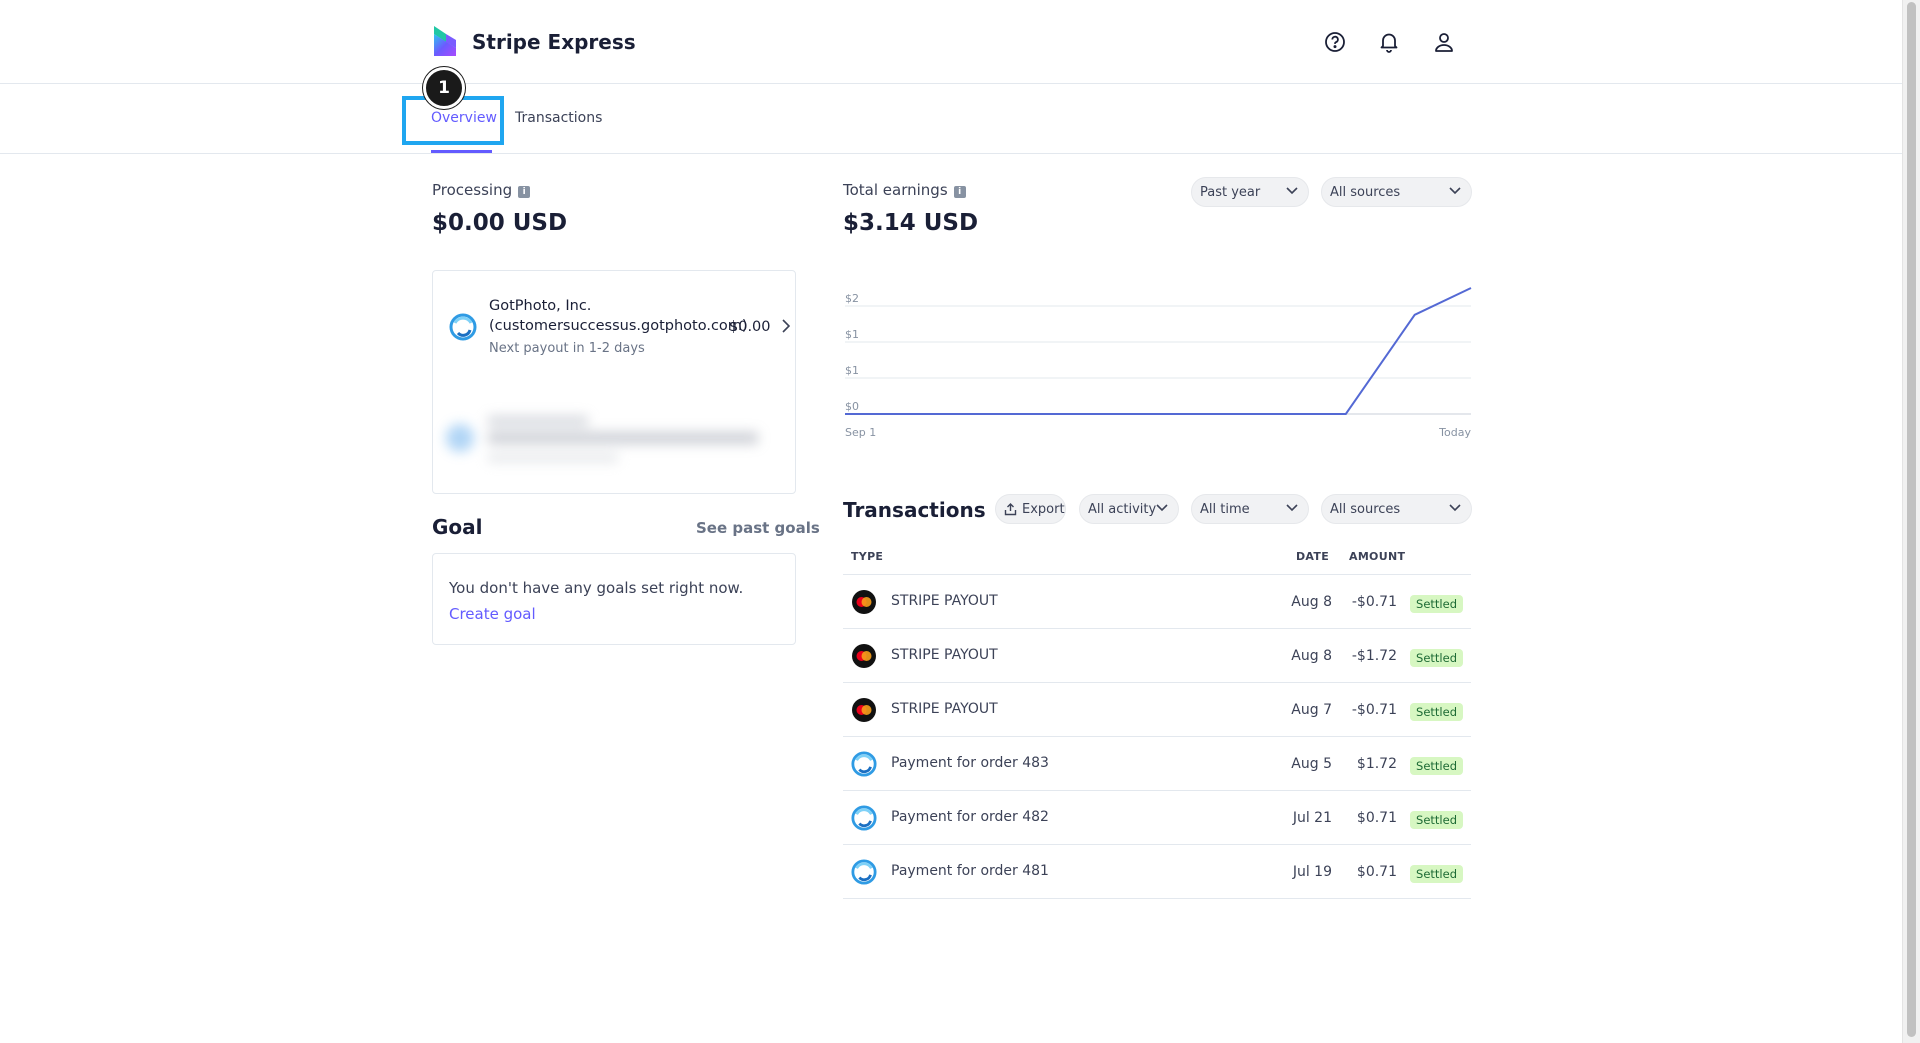  What do you see at coordinates (1374, 656) in the screenshot?
I see `transaction-amount: -$1.72` at bounding box center [1374, 656].